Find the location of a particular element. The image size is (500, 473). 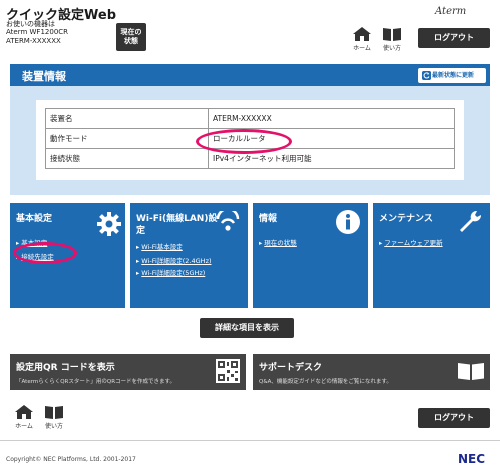

link-wifi-basic: Wi-Fi基本設定 is located at coordinates (159, 246).